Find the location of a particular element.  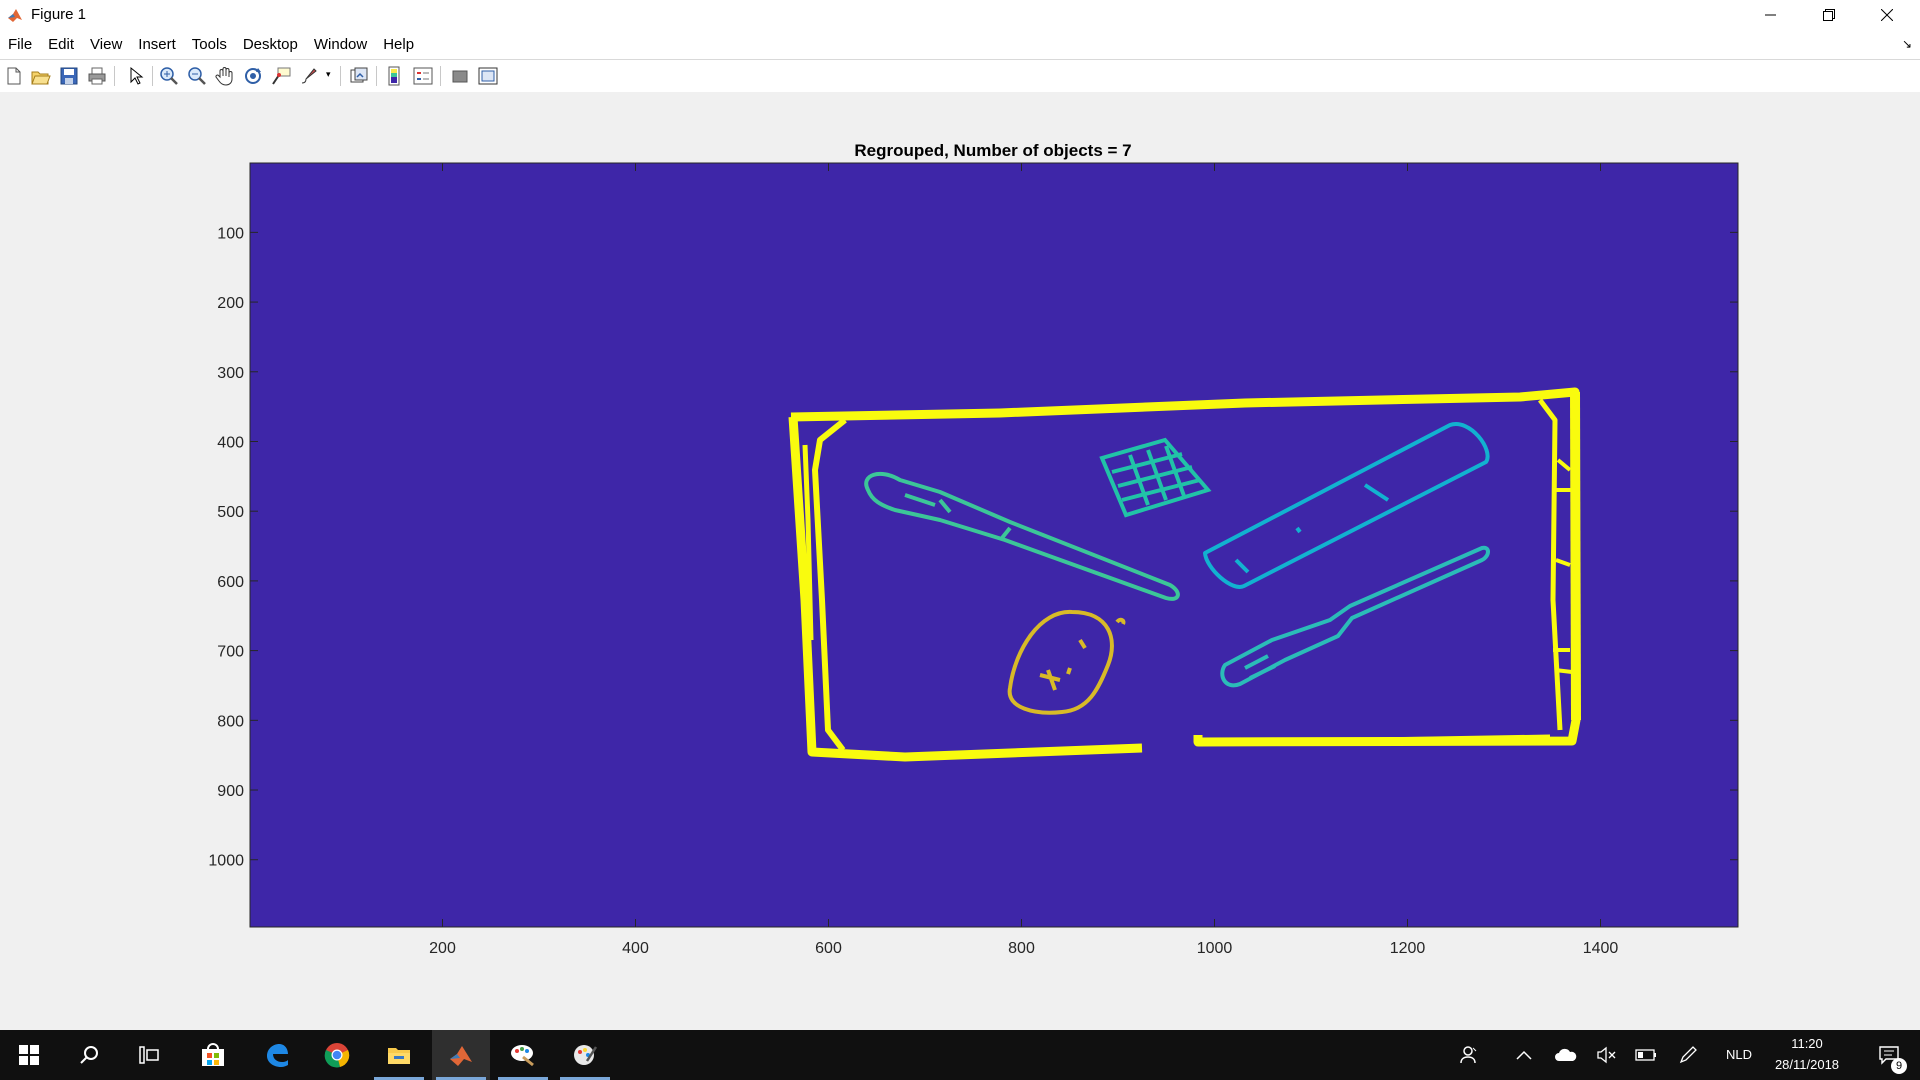

battery-button is located at coordinates (1646, 1055).